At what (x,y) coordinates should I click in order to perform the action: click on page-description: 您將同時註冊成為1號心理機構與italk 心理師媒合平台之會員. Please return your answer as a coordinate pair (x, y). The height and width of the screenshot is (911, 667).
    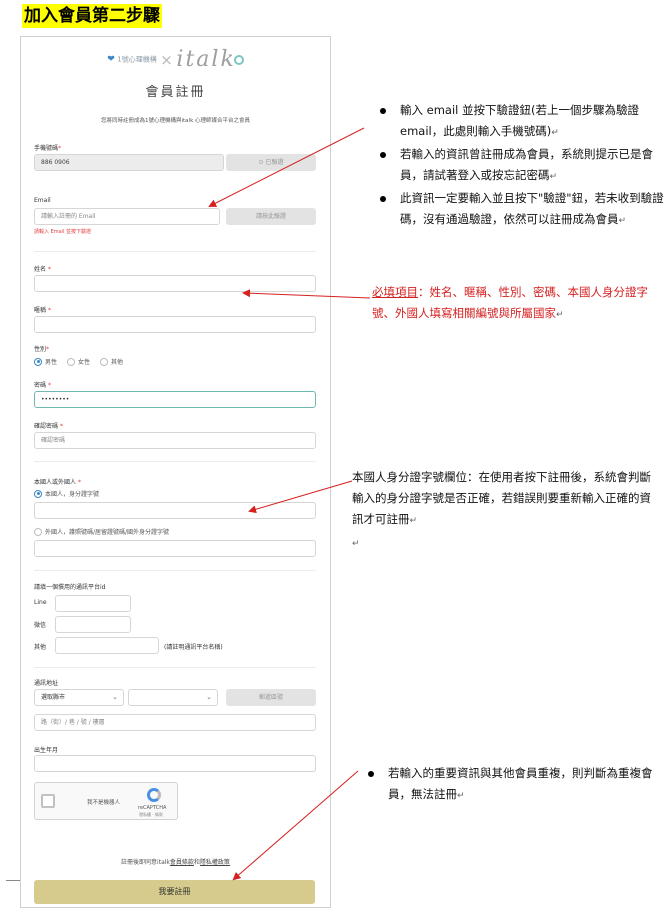
    Looking at the image, I should click on (175, 121).